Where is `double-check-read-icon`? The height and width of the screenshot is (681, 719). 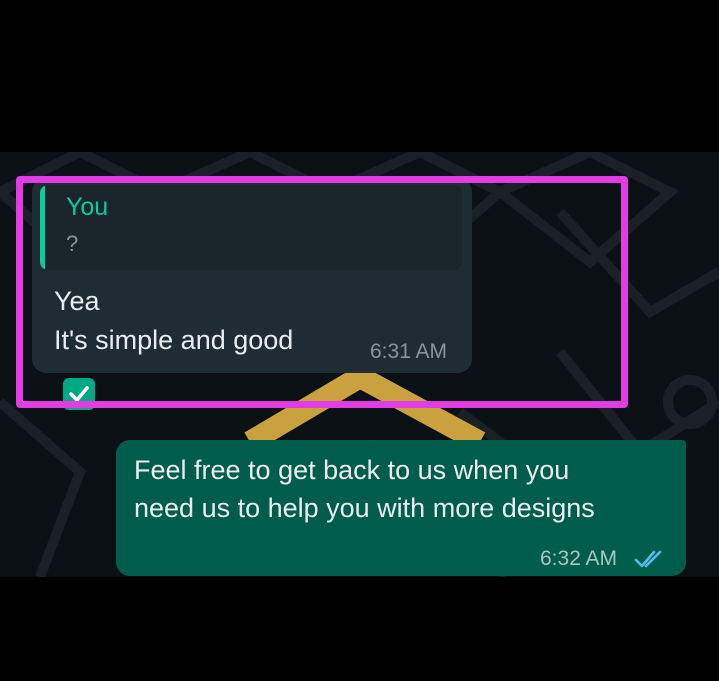
double-check-read-icon is located at coordinates (648, 559).